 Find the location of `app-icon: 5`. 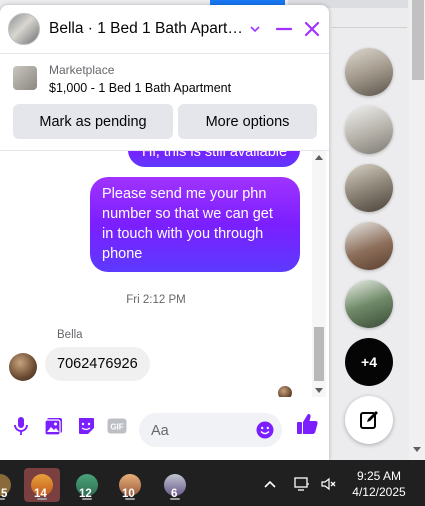

app-icon: 5 is located at coordinates (5, 487).